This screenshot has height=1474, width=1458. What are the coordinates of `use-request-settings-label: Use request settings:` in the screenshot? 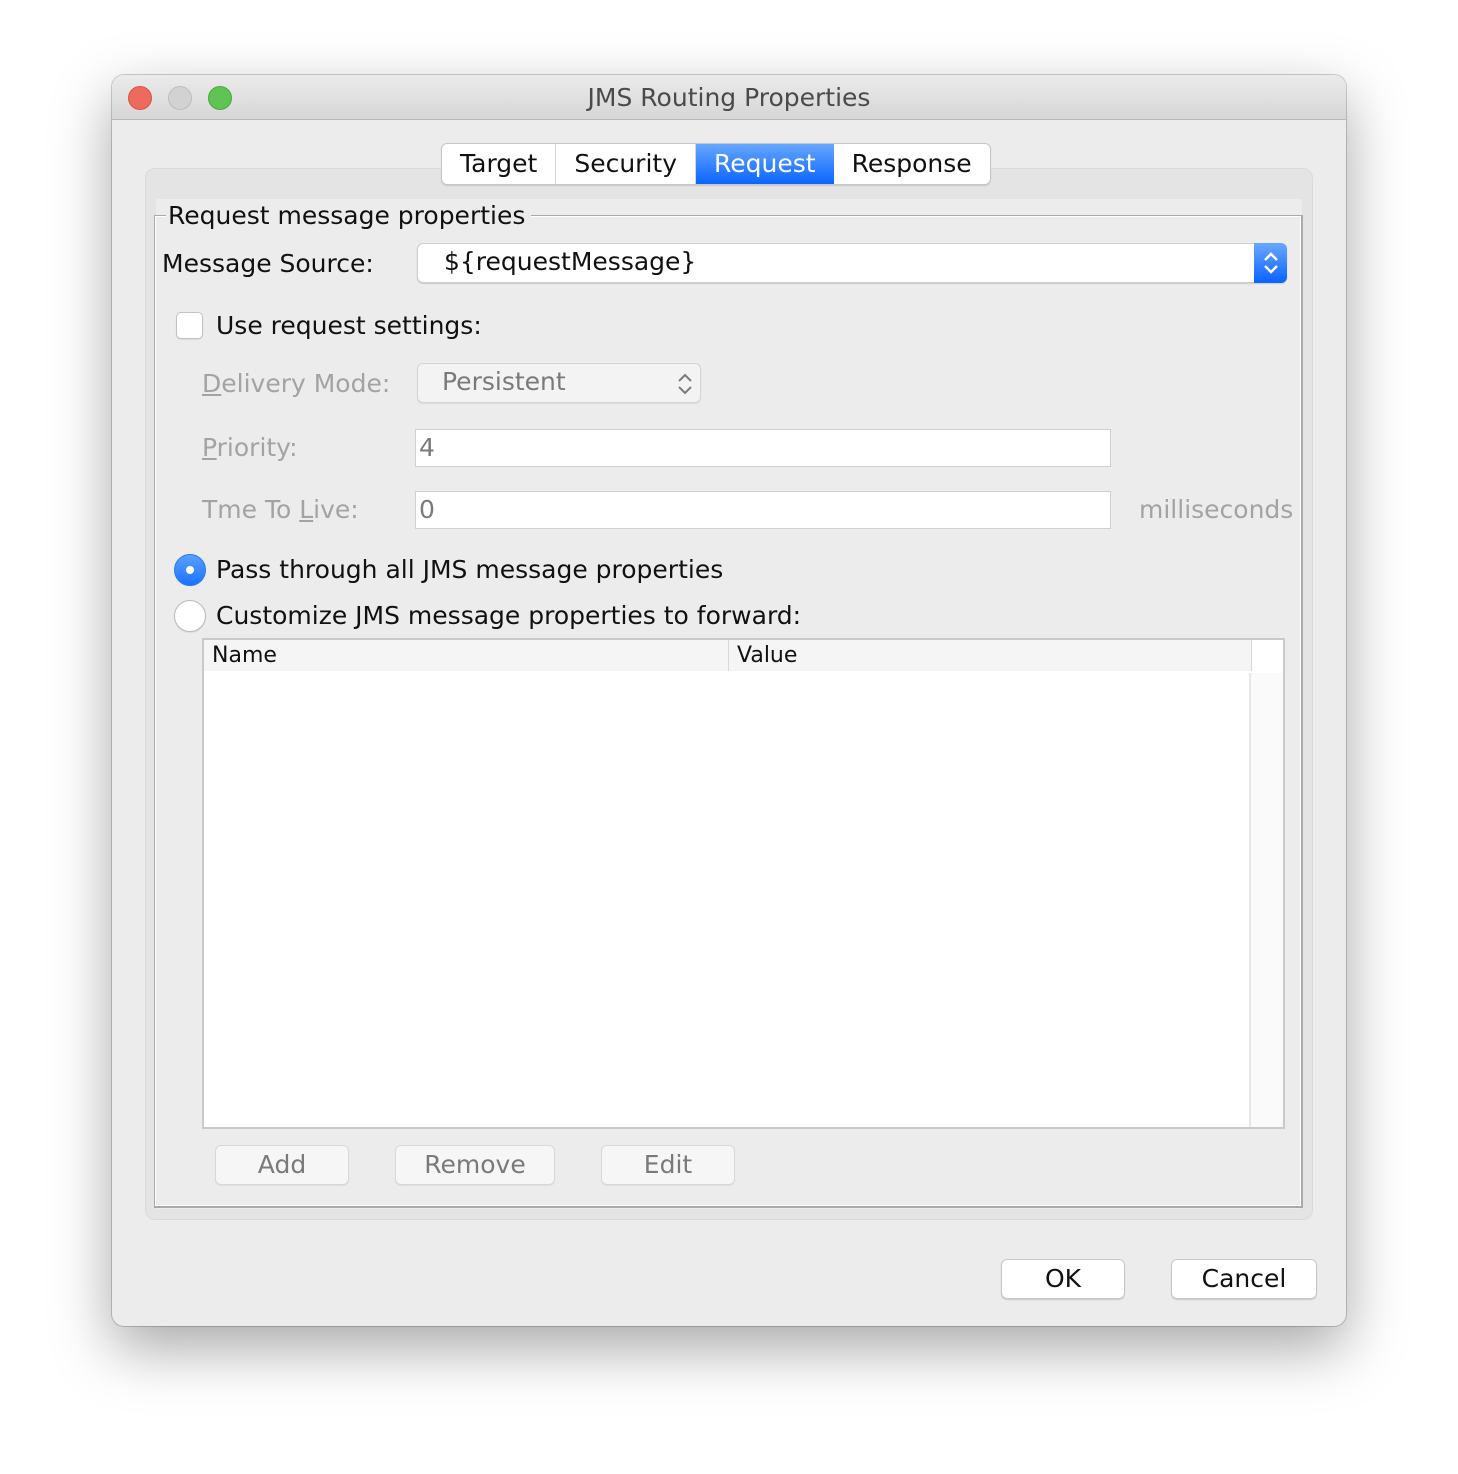 It's located at (349, 325).